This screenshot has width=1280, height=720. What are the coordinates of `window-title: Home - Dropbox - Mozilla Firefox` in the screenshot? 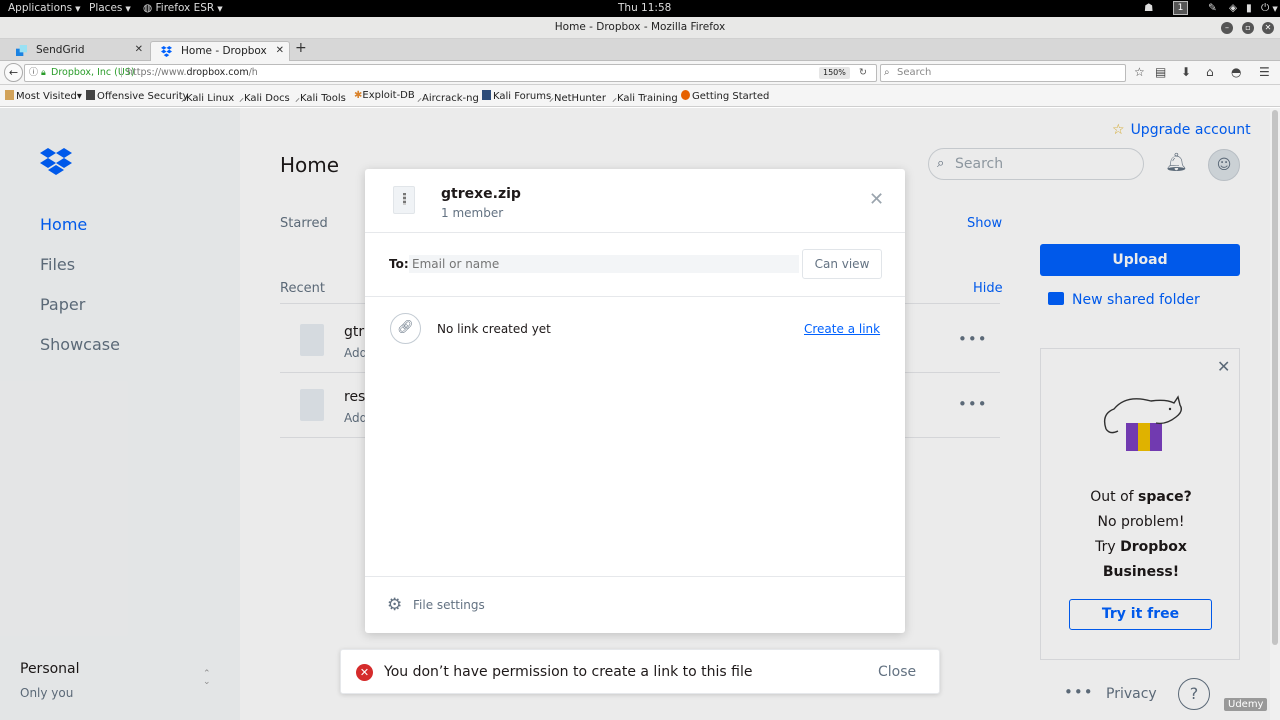 It's located at (640, 27).